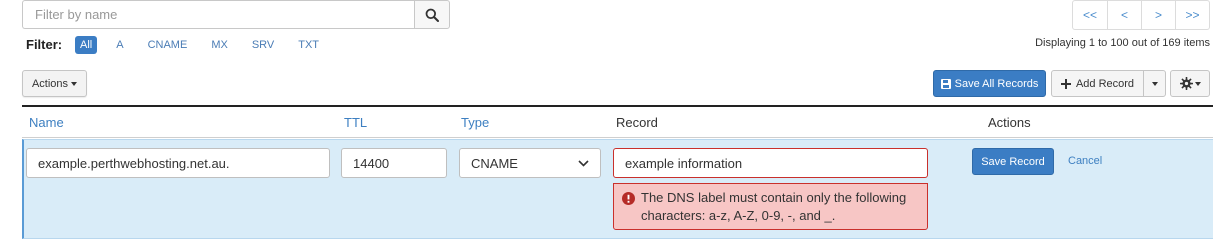 The image size is (1213, 244). Describe the element at coordinates (617, 137) in the screenshot. I see `table-header-border` at that location.